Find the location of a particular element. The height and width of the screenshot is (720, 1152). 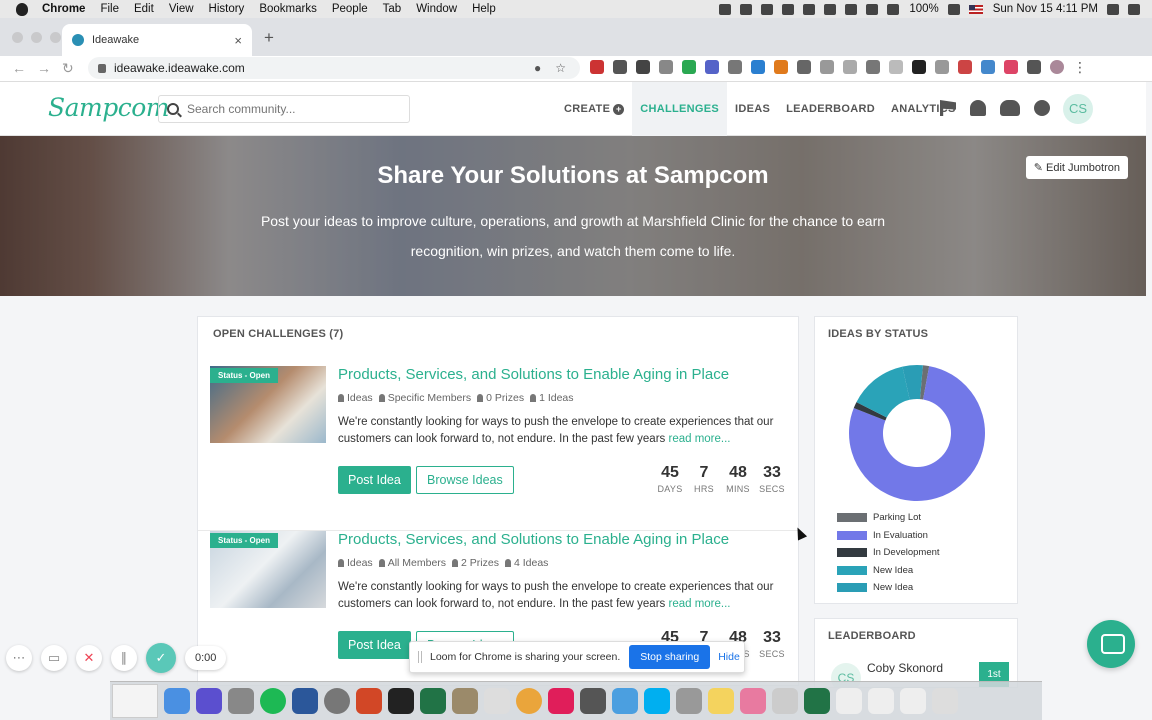

chat-bubble-icon is located at coordinates (1111, 644).